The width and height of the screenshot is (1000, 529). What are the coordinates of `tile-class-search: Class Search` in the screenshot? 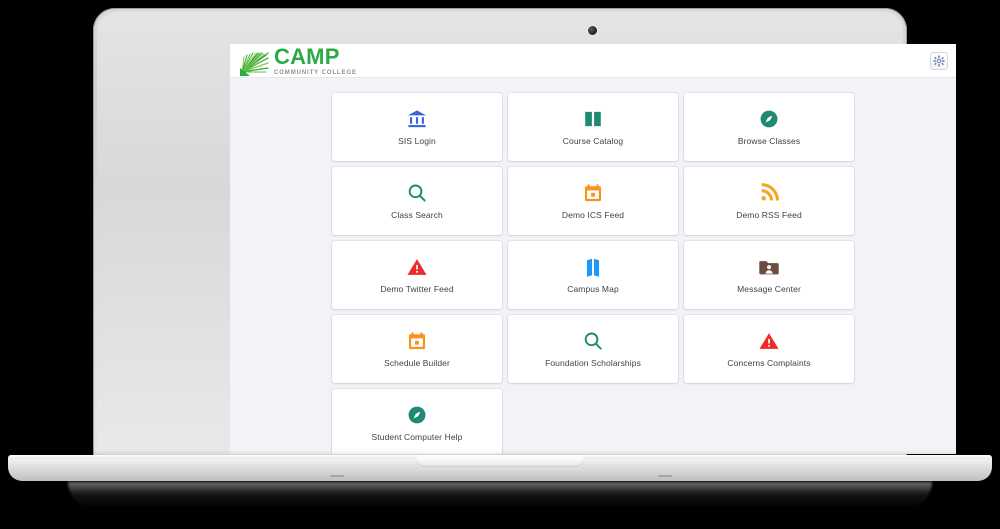 It's located at (417, 201).